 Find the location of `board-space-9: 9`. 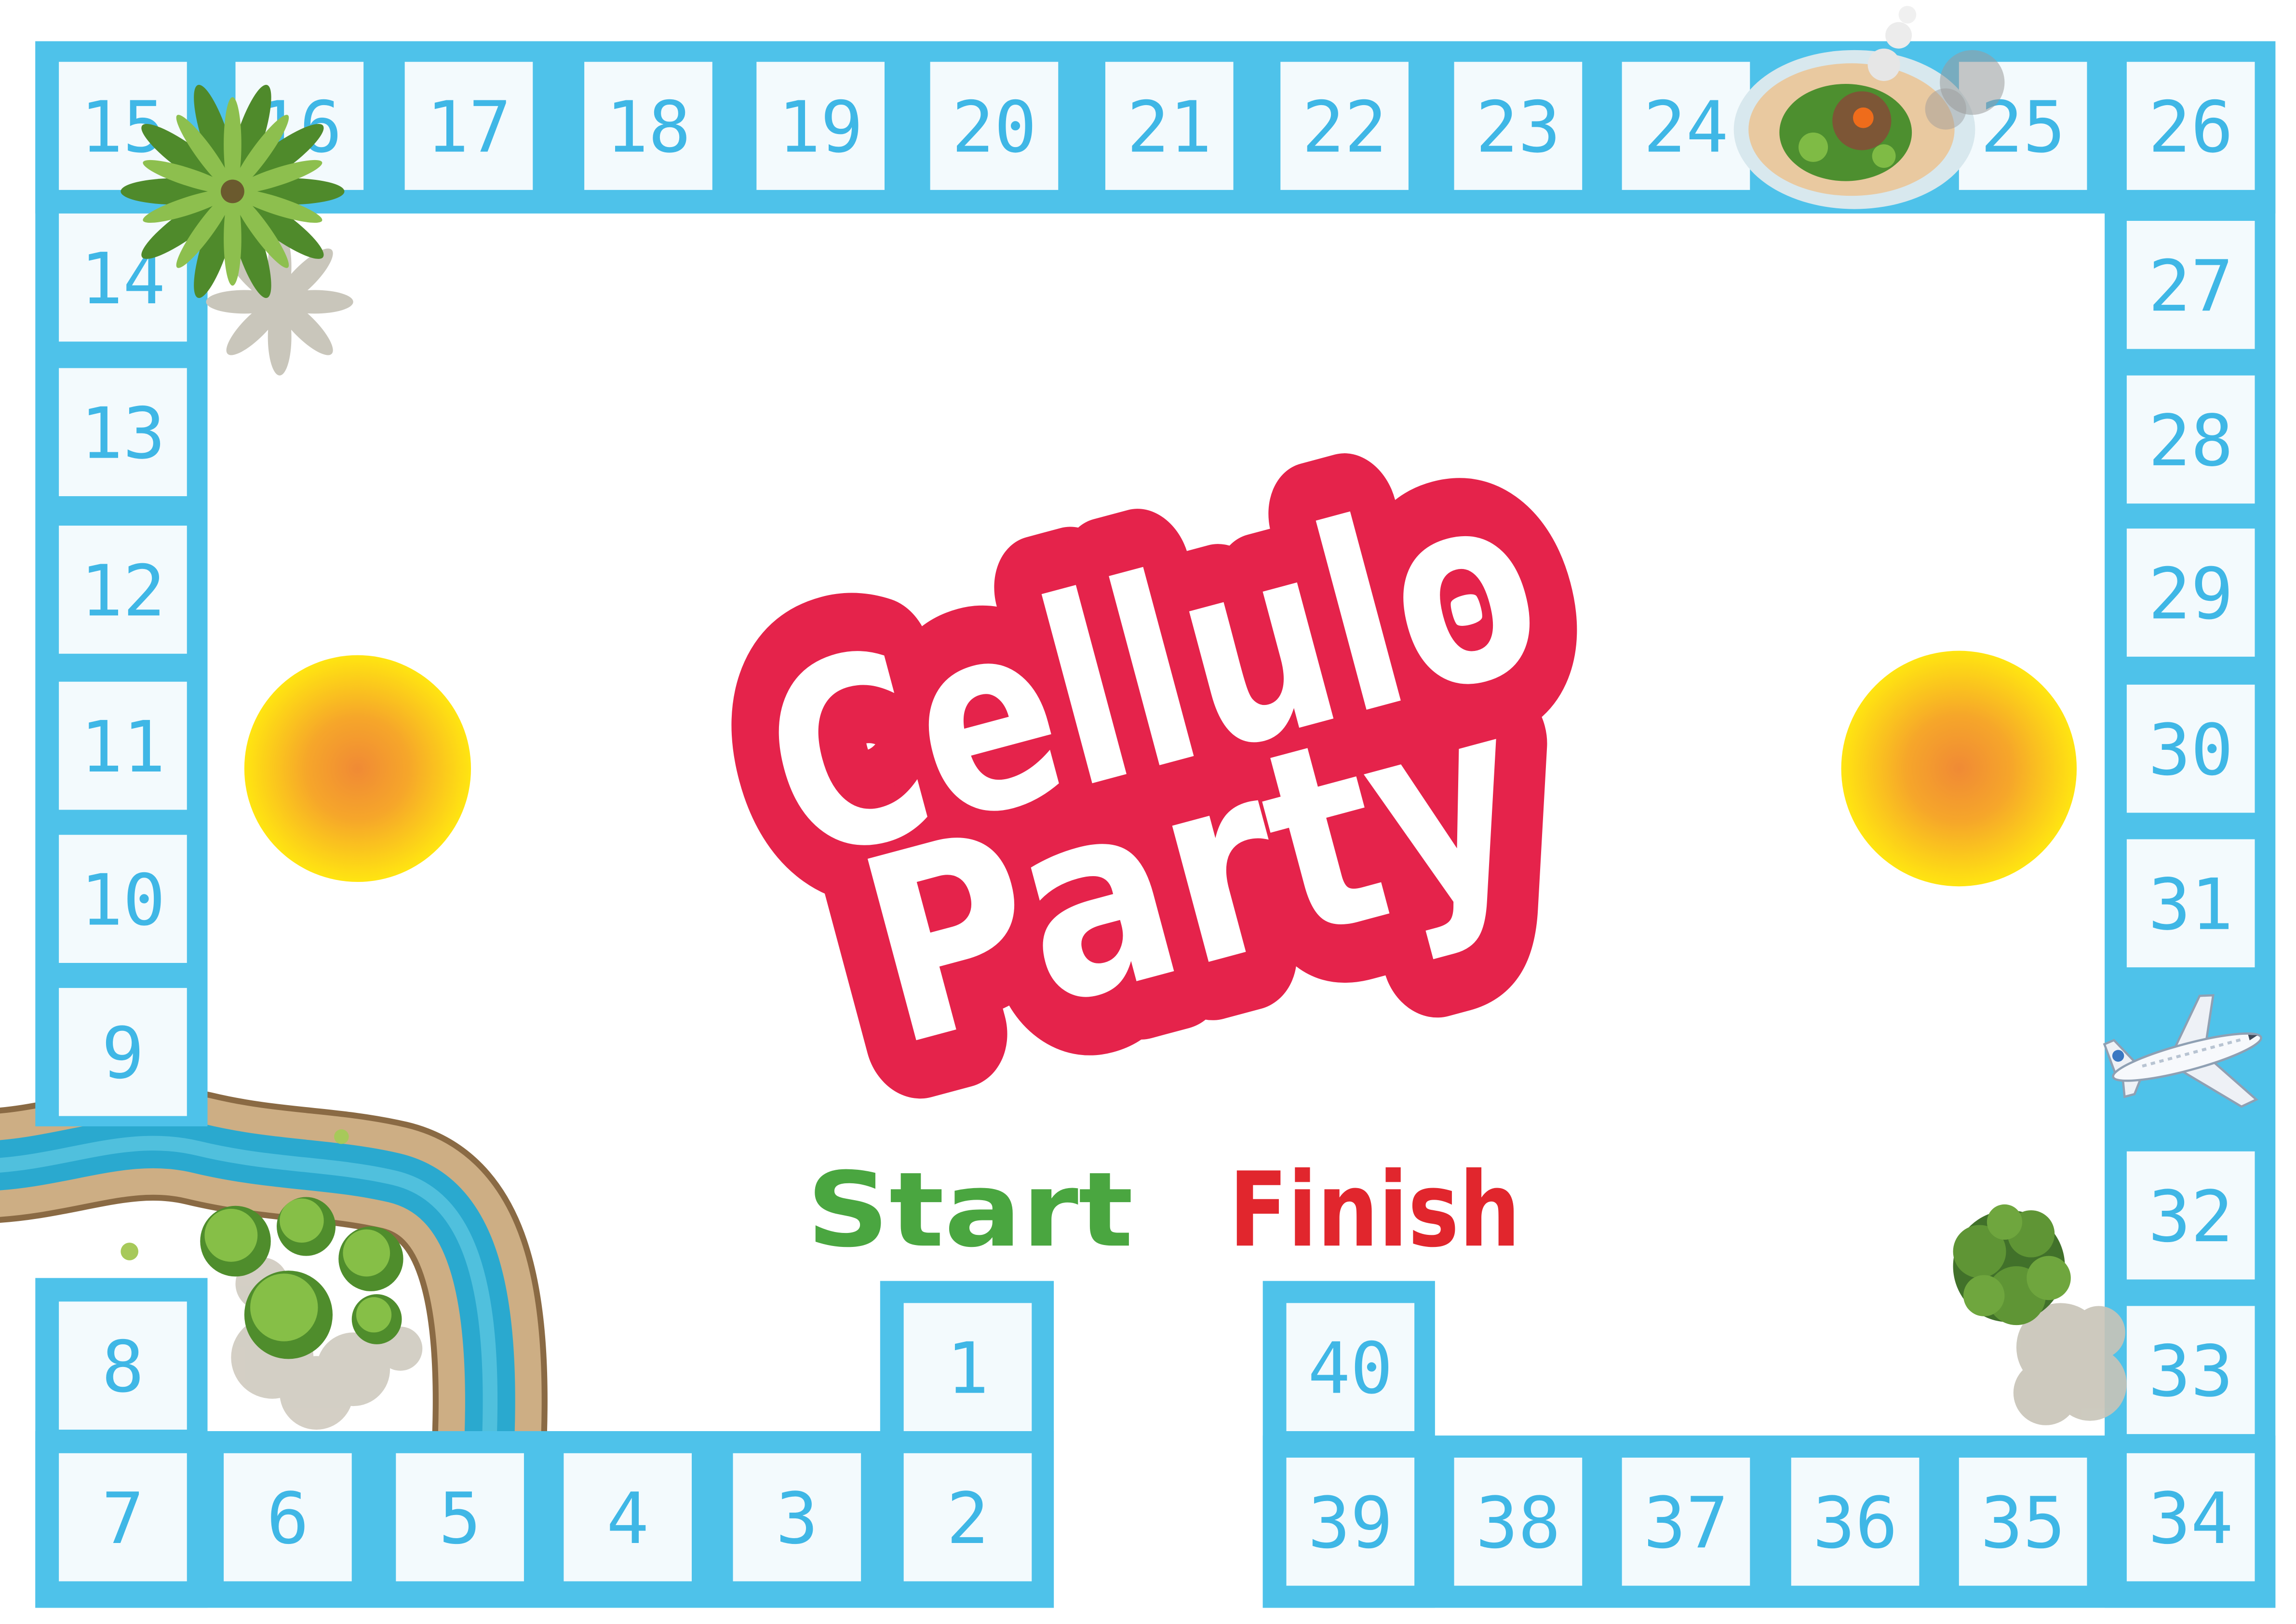

board-space-9: 9 is located at coordinates (123, 1052).